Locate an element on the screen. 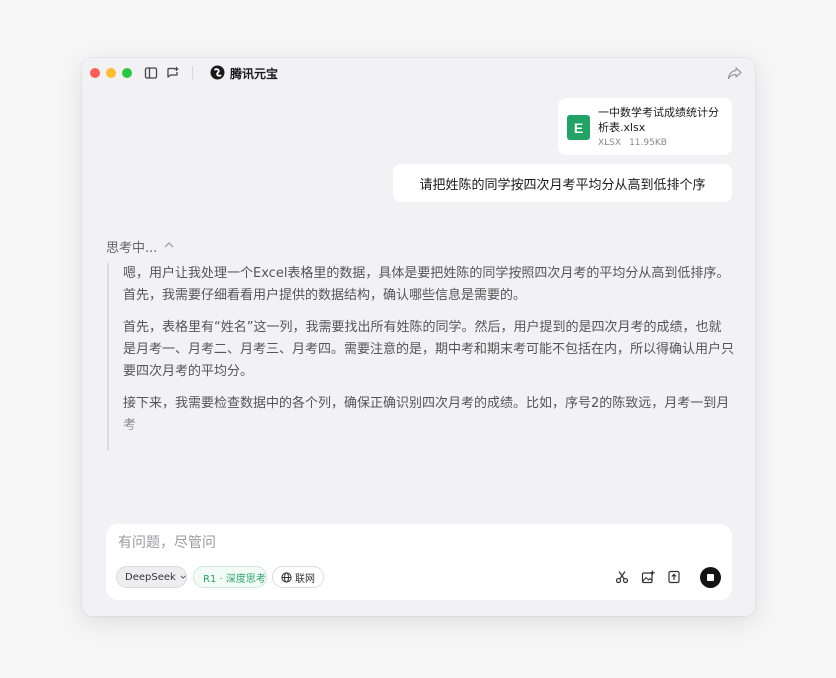 The height and width of the screenshot is (678, 836). share-icon is located at coordinates (735, 73).